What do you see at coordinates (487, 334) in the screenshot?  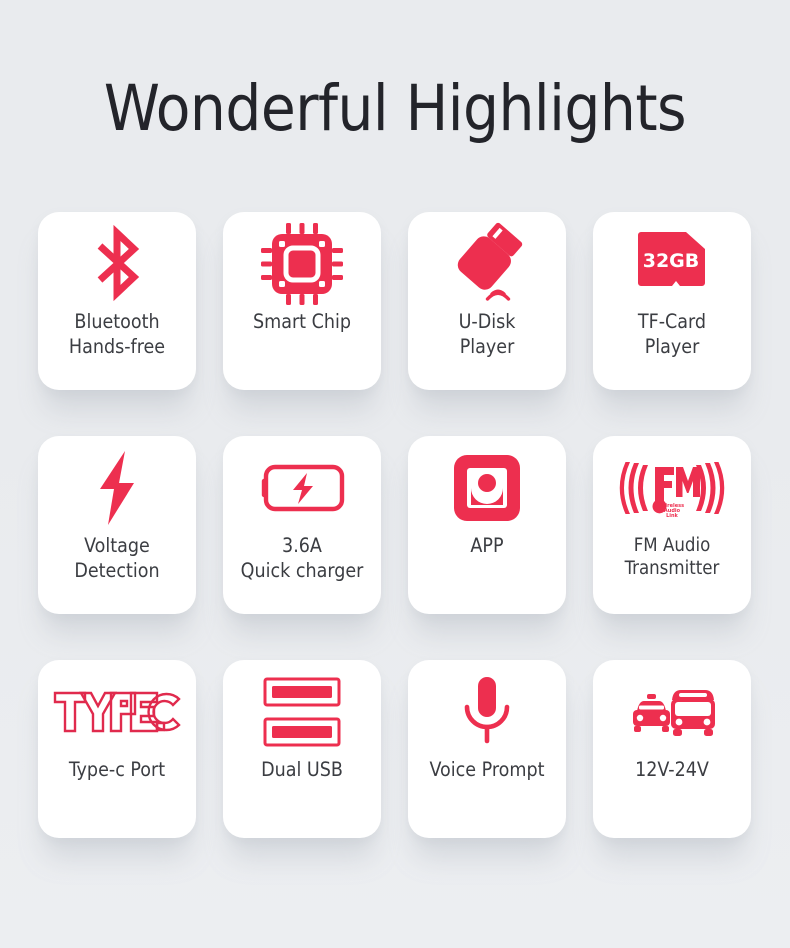 I see `feature-label: U-Disk Player` at bounding box center [487, 334].